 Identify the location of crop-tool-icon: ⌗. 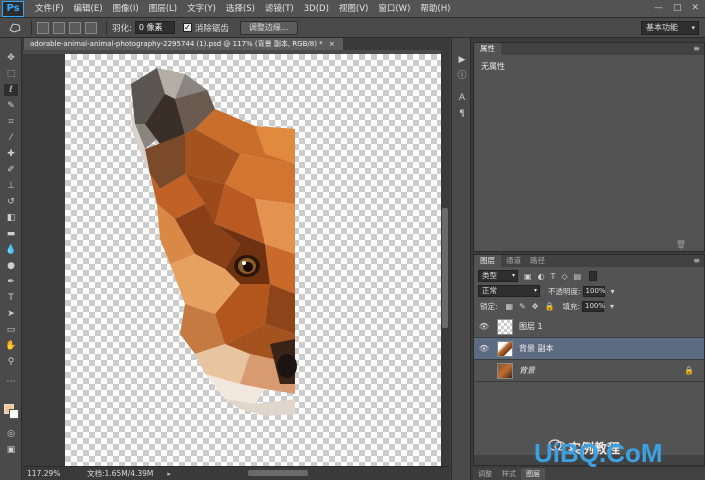
(11, 122).